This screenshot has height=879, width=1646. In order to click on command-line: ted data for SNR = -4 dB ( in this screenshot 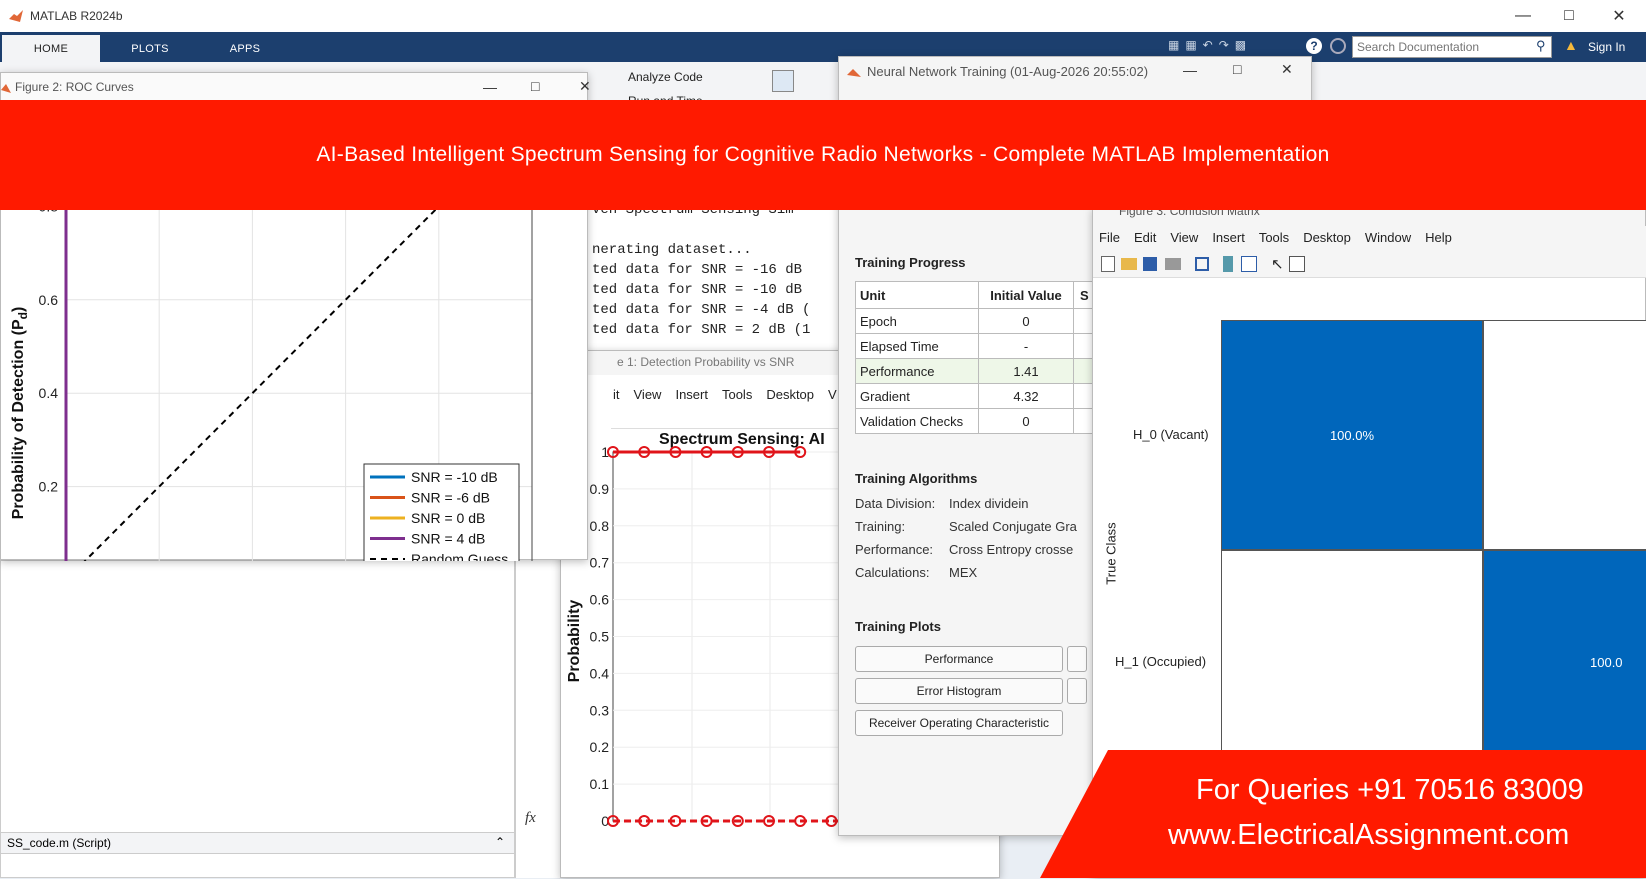, I will do `click(701, 310)`.